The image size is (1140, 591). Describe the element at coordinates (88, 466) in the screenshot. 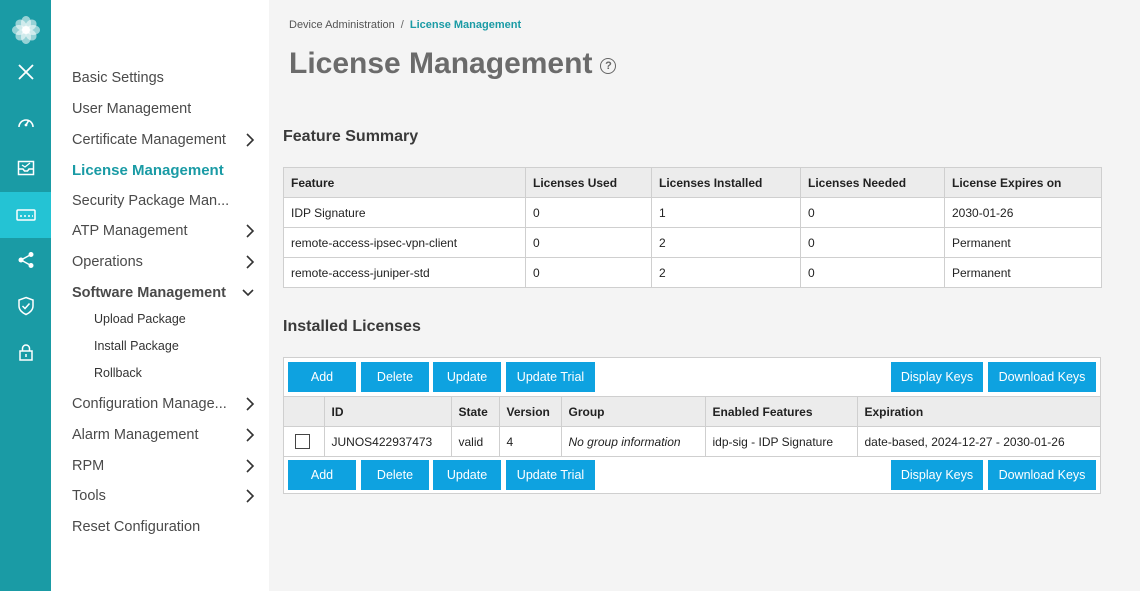

I see `sidebar-item-label: RPM` at that location.